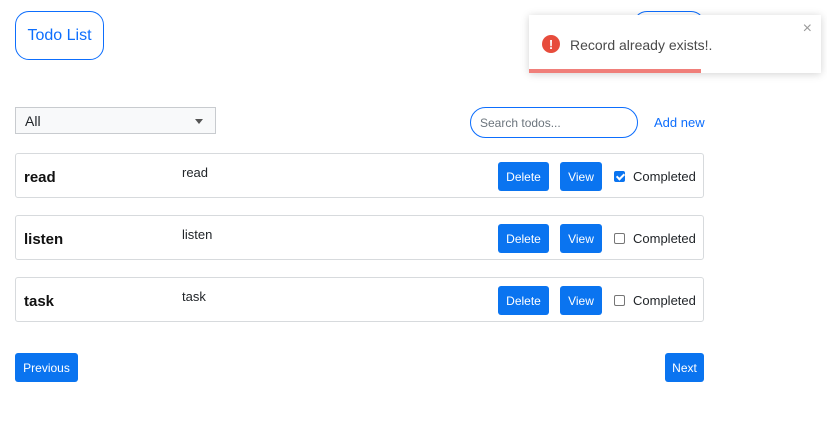 This screenshot has width=827, height=424. I want to click on search-input, so click(554, 122).